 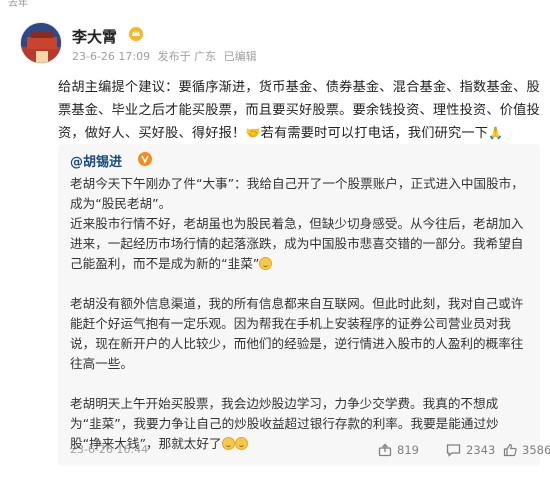 I want to click on post-meta: 23-6-26 17:09 发布于 广东 已编辑, so click(x=166, y=56).